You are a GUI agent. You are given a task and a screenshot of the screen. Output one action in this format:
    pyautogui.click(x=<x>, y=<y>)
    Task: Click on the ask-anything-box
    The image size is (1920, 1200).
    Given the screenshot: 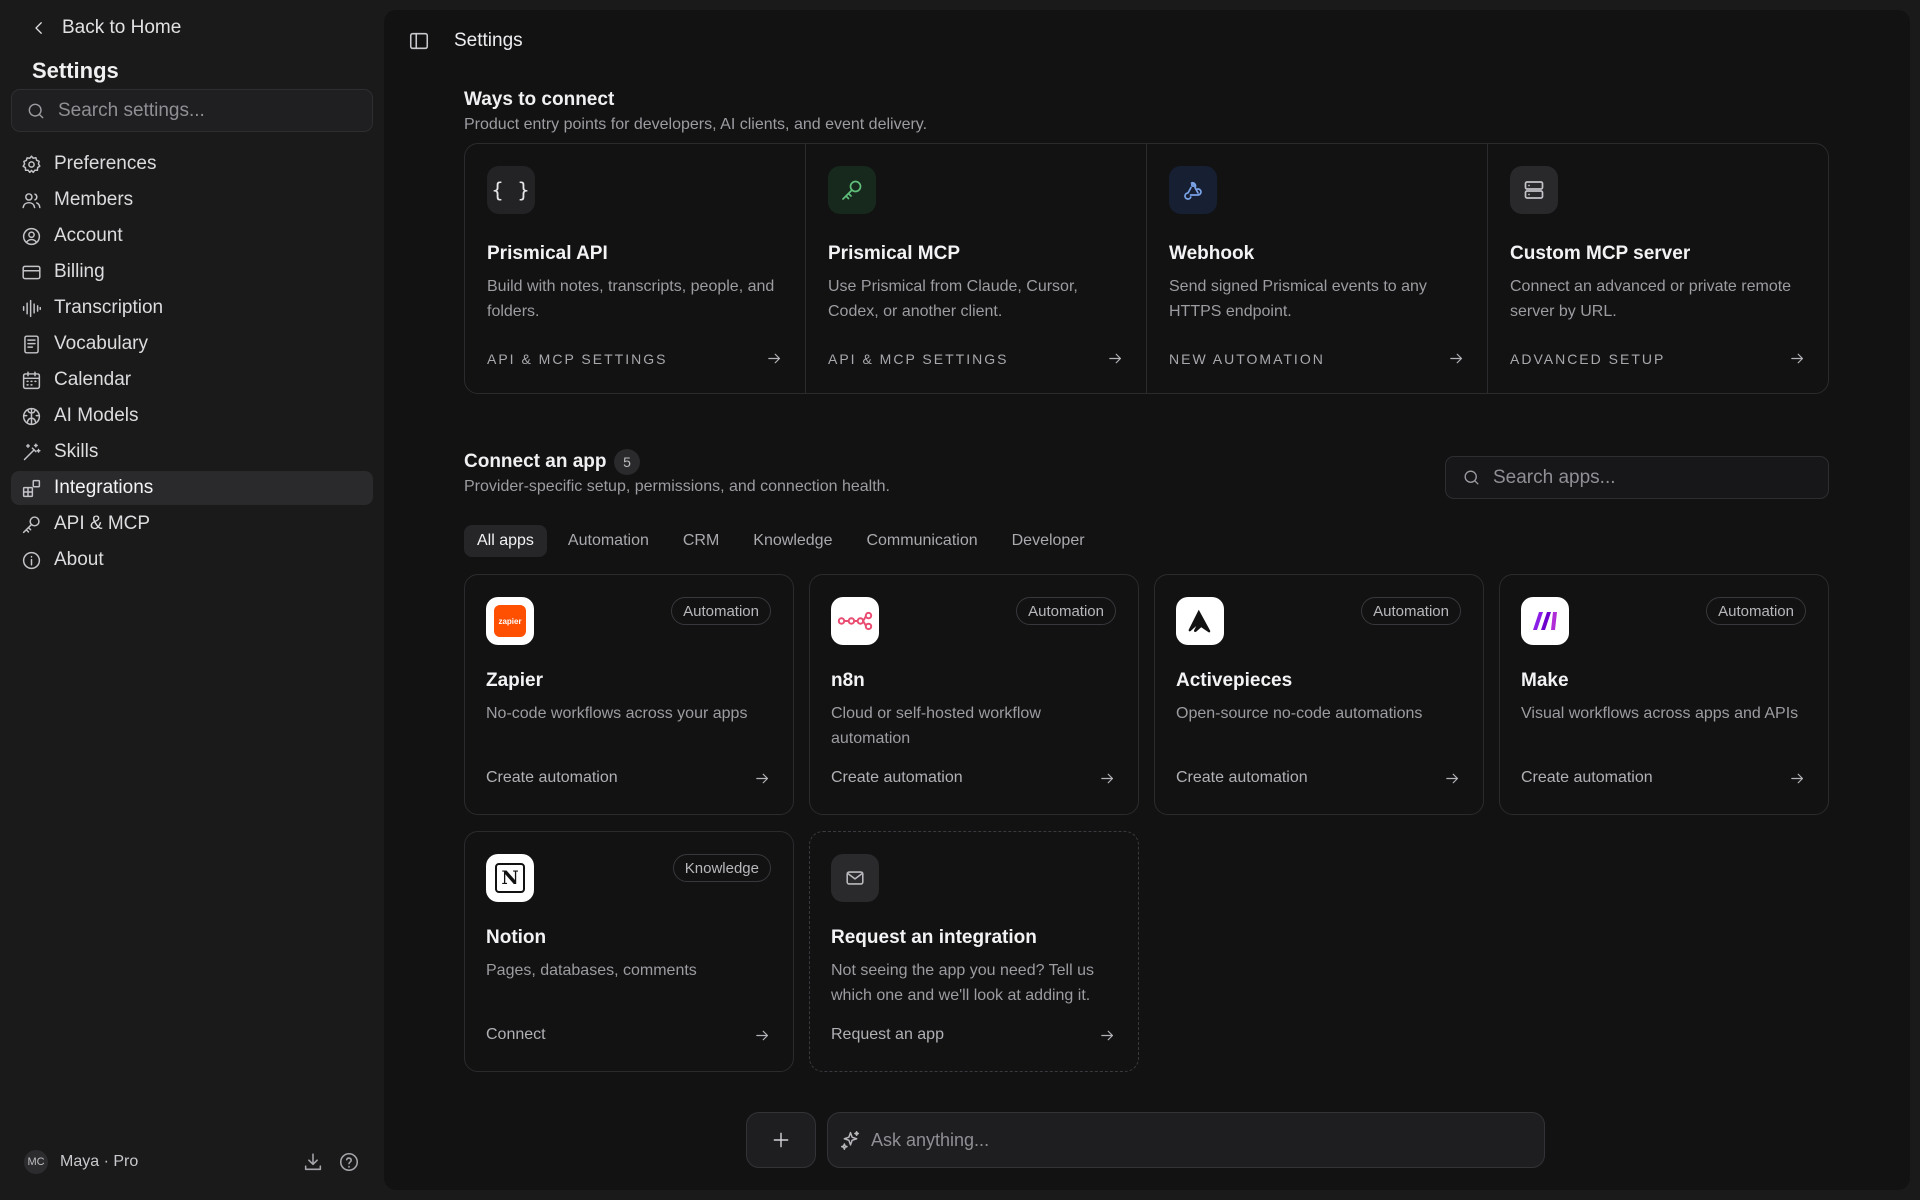 What is the action you would take?
    pyautogui.click(x=1186, y=1140)
    